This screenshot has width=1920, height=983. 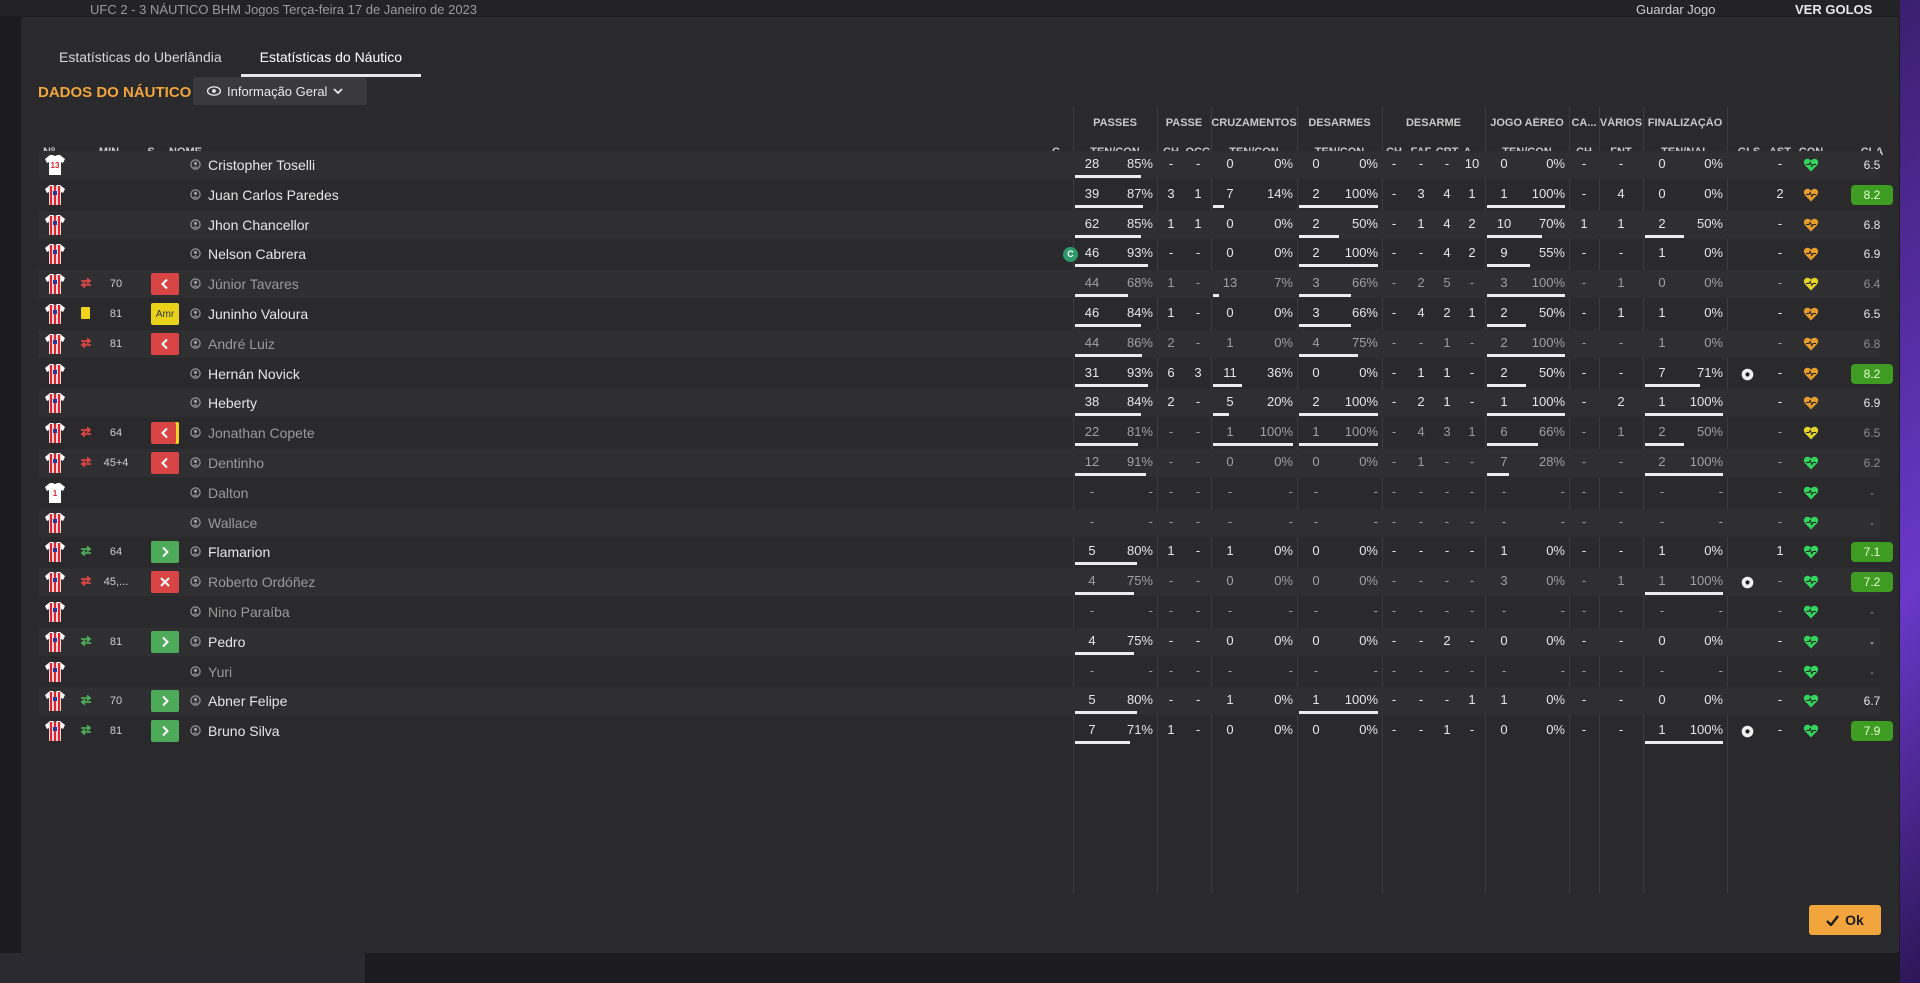 What do you see at coordinates (254, 374) in the screenshot?
I see `player-name: Hernán Novick` at bounding box center [254, 374].